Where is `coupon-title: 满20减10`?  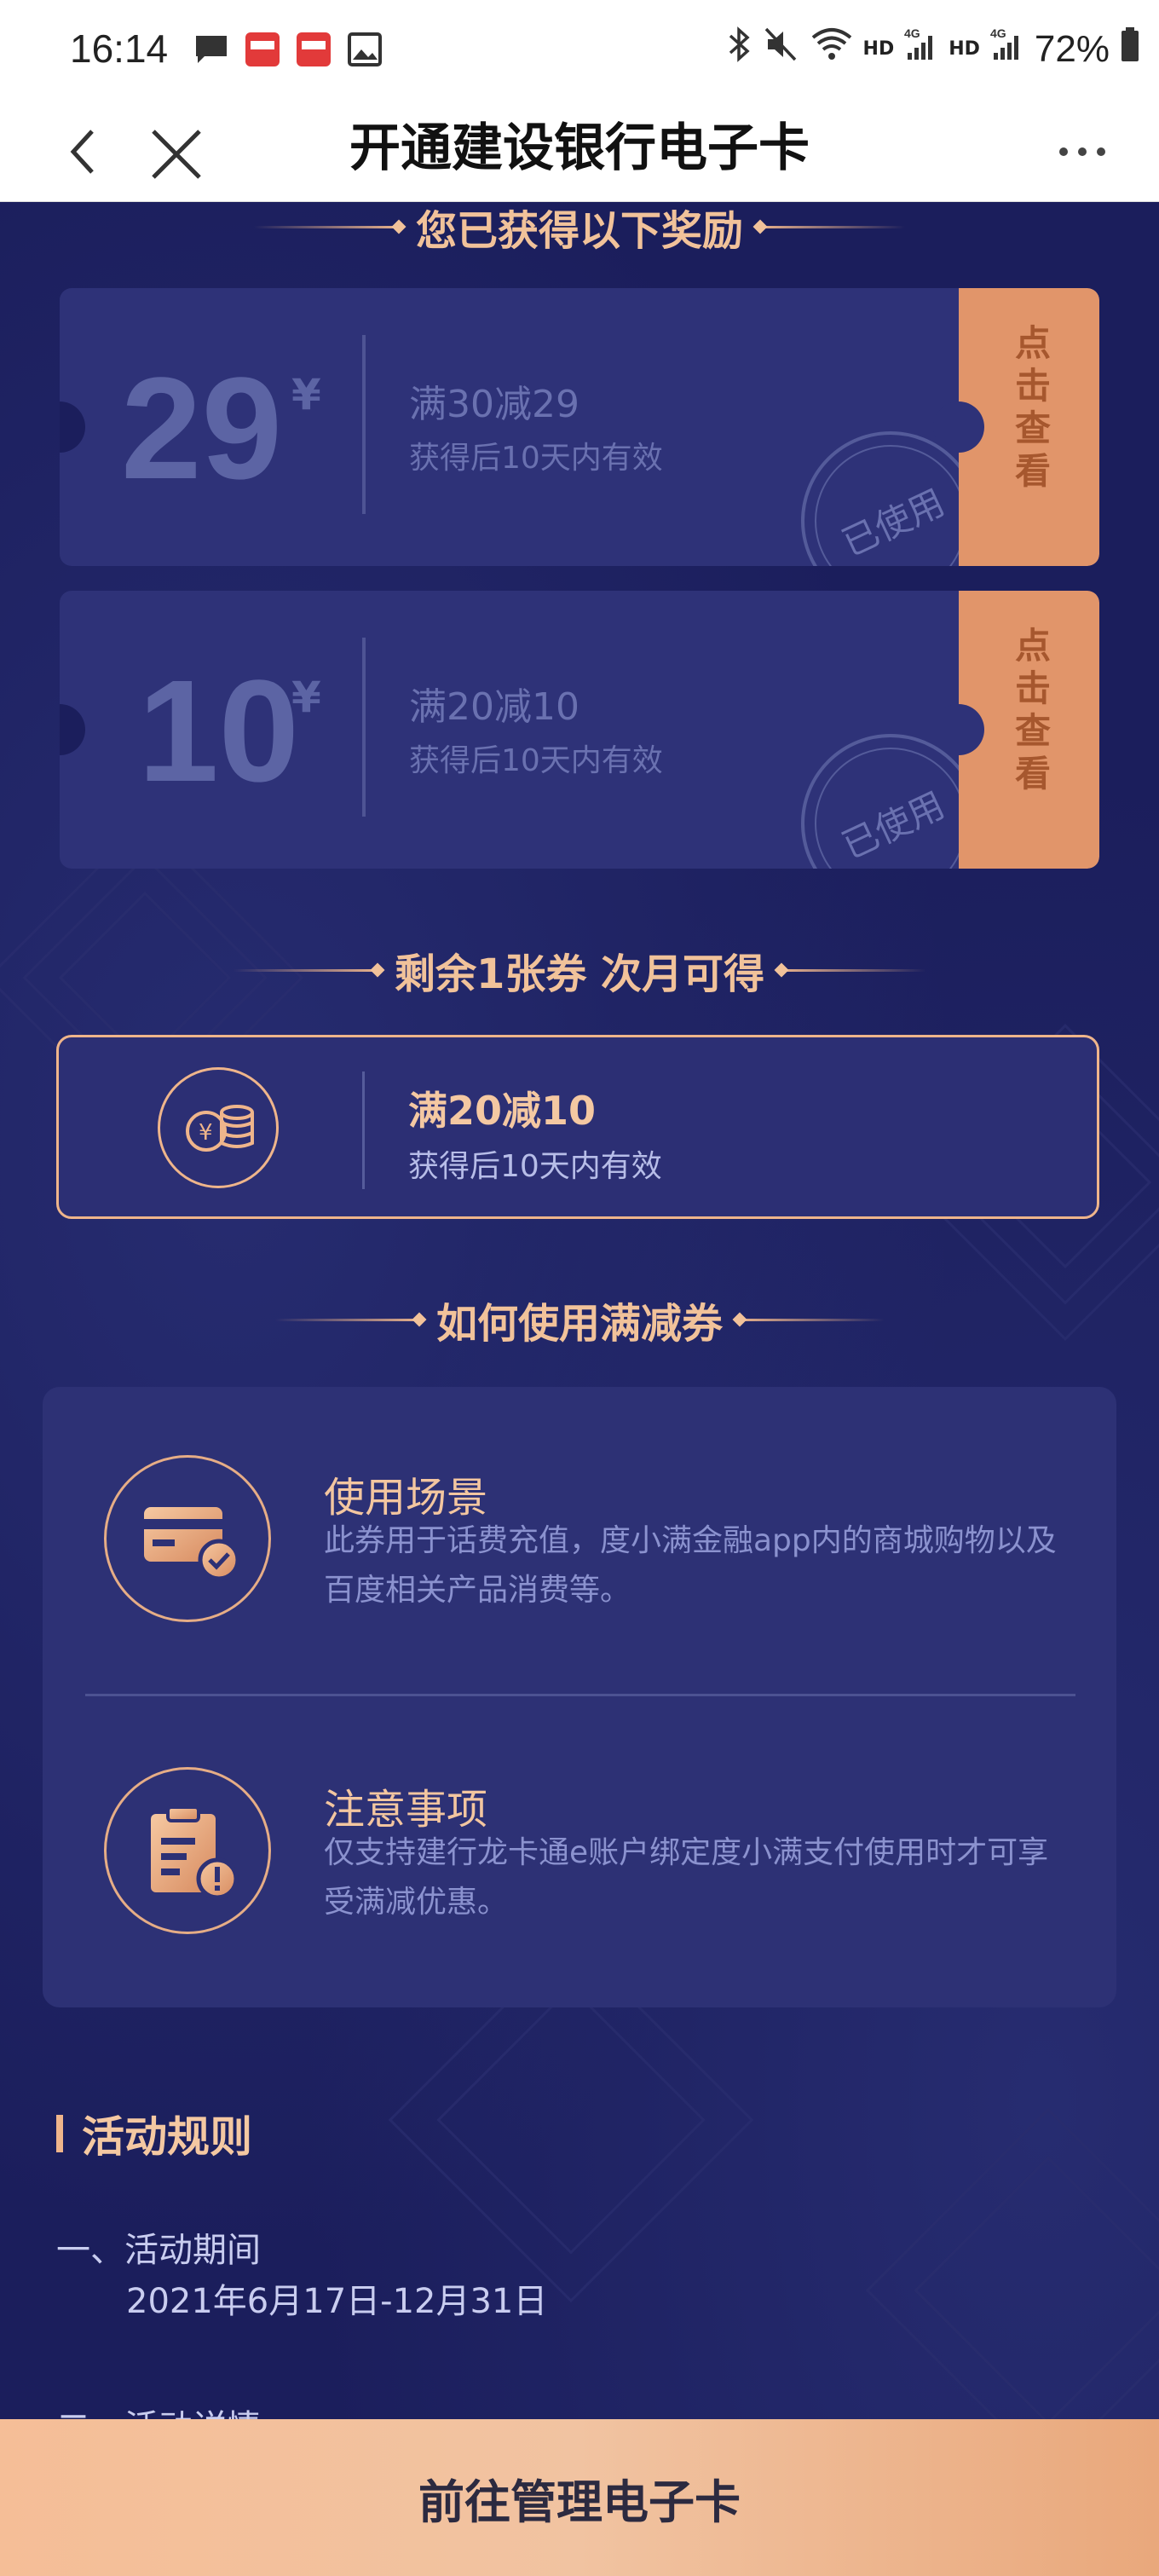 coupon-title: 满20减10 is located at coordinates (494, 707).